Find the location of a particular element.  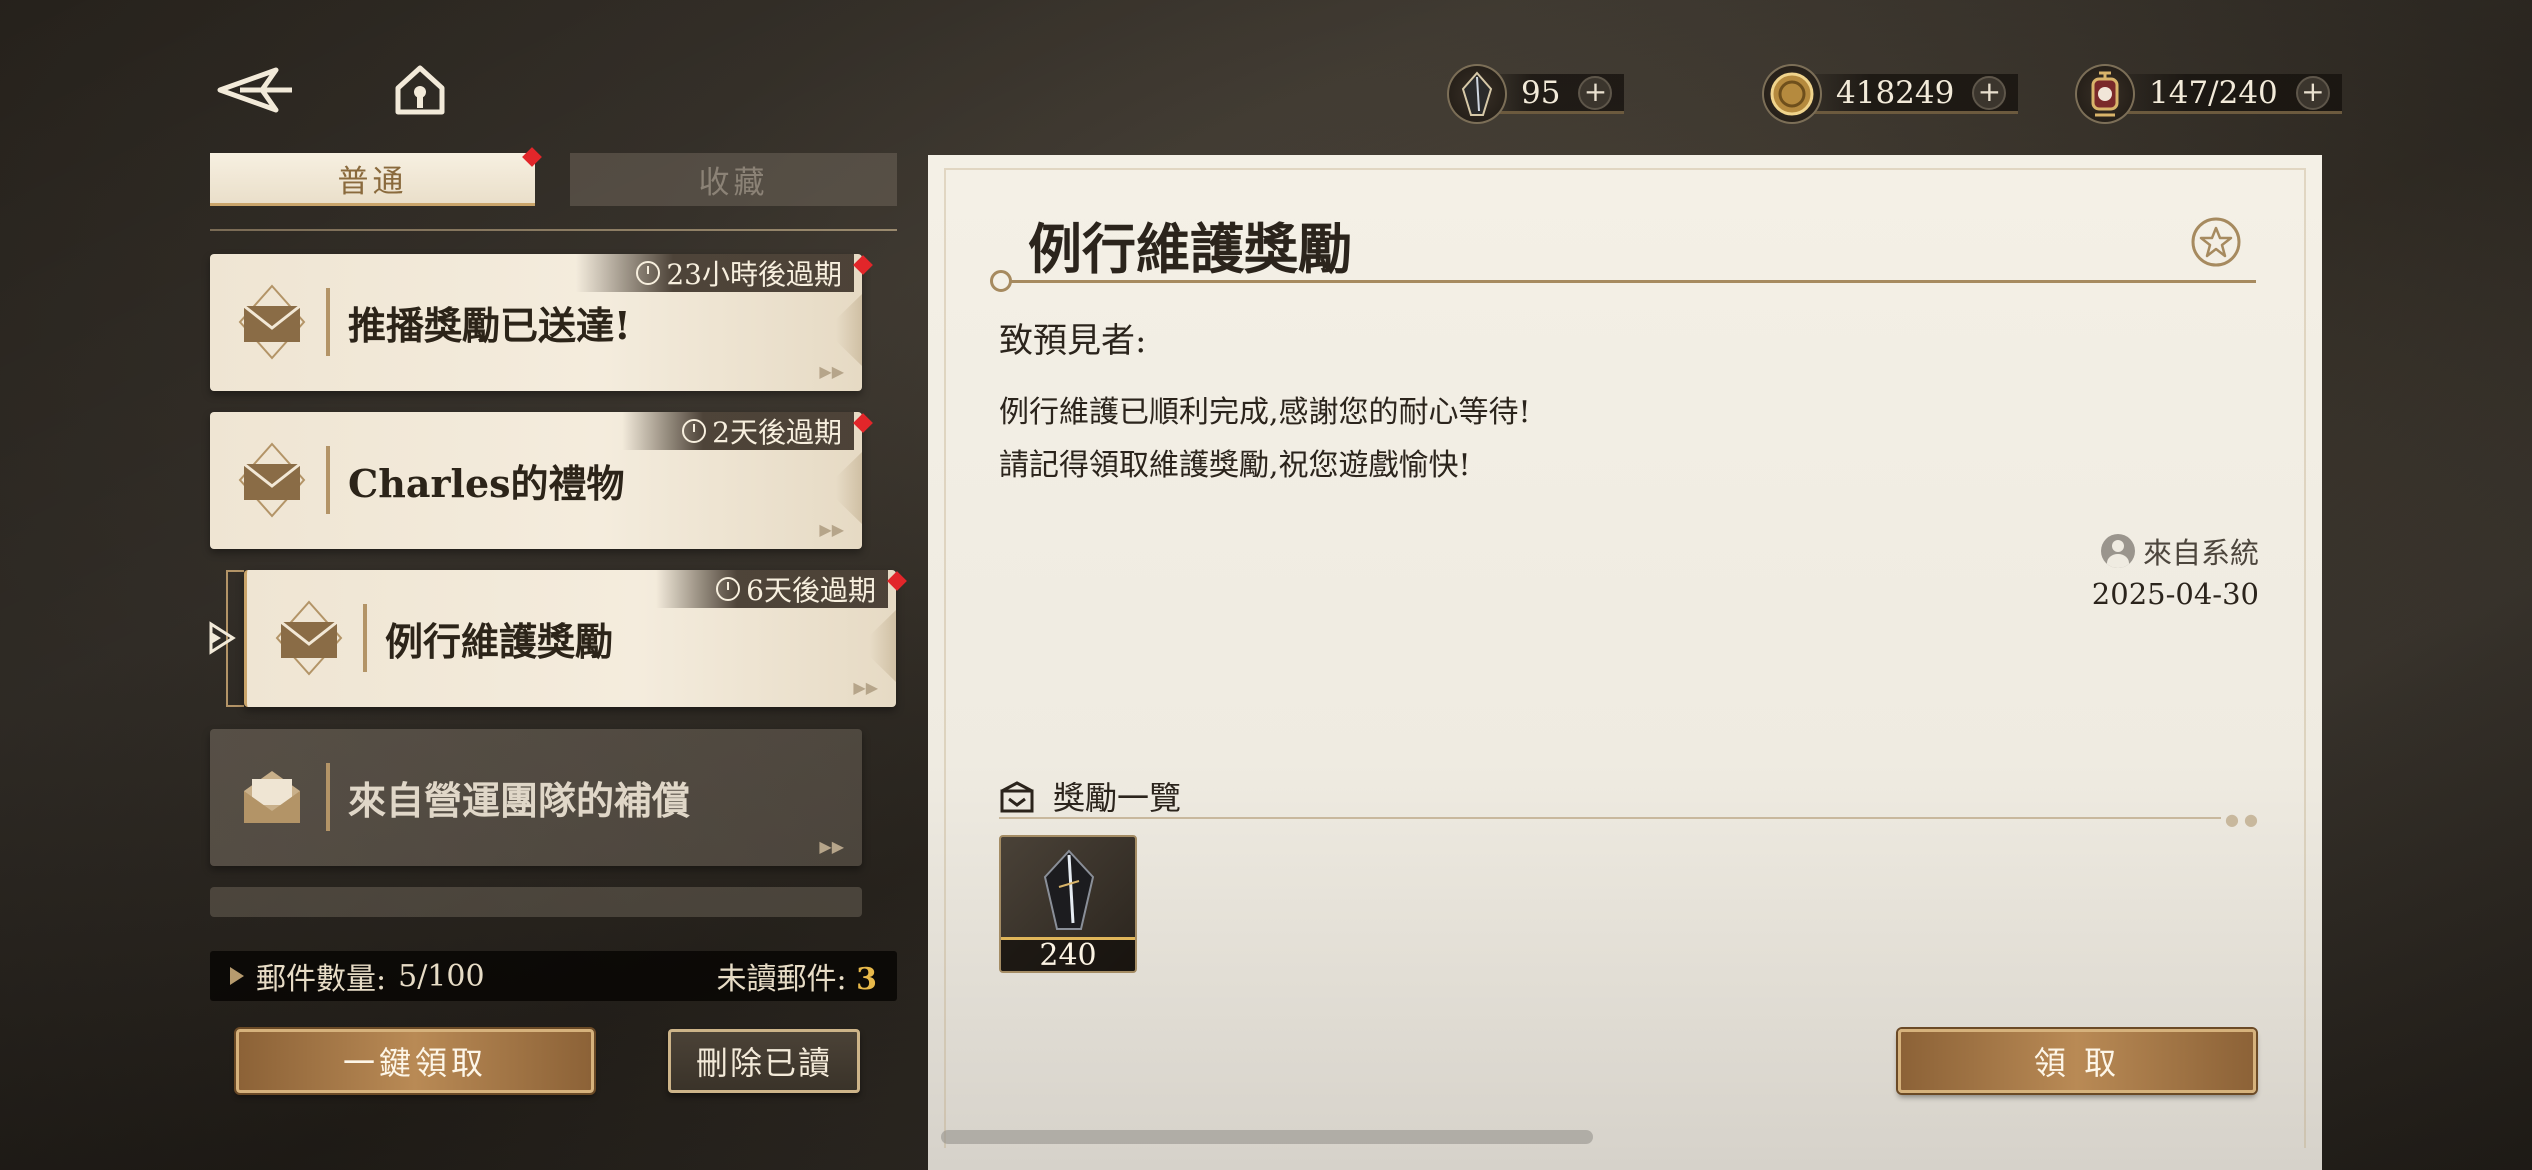

reward-count: 240 is located at coordinates (1068, 954).